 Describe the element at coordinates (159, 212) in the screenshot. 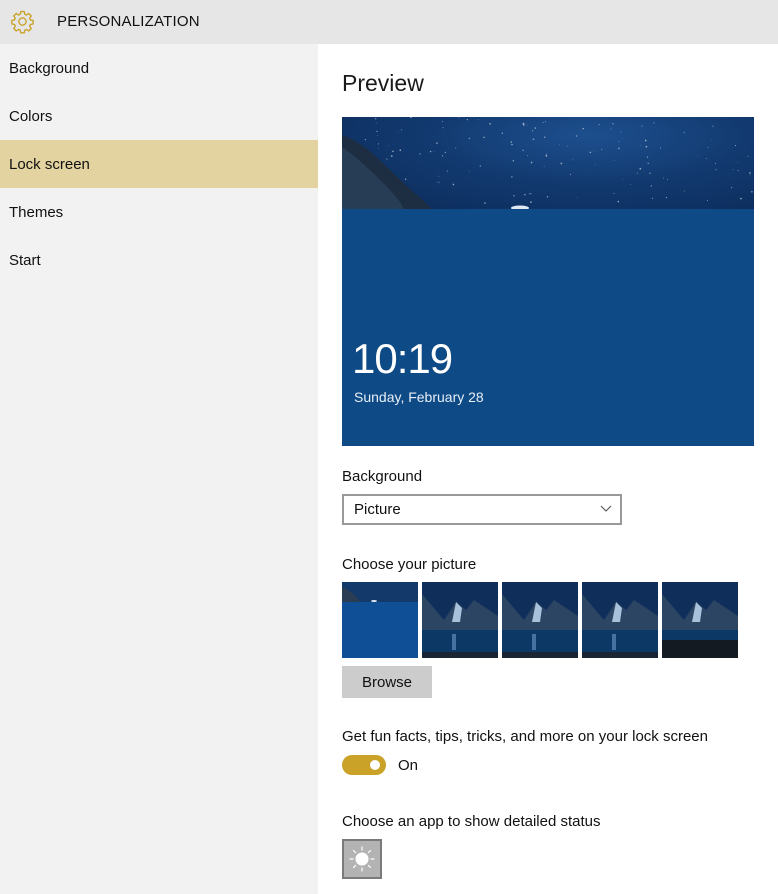

I see `sidebar-item-themes: Themes` at that location.